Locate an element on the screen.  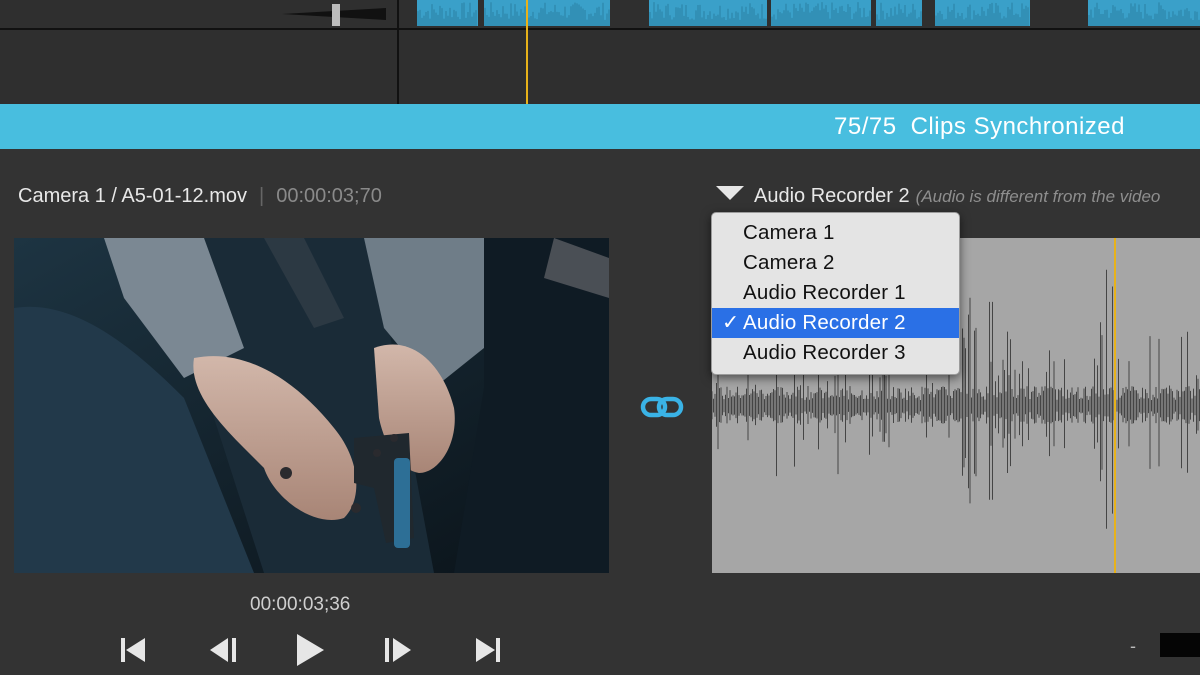
menu-item-camera-2: Camera 2 is located at coordinates (835, 263).